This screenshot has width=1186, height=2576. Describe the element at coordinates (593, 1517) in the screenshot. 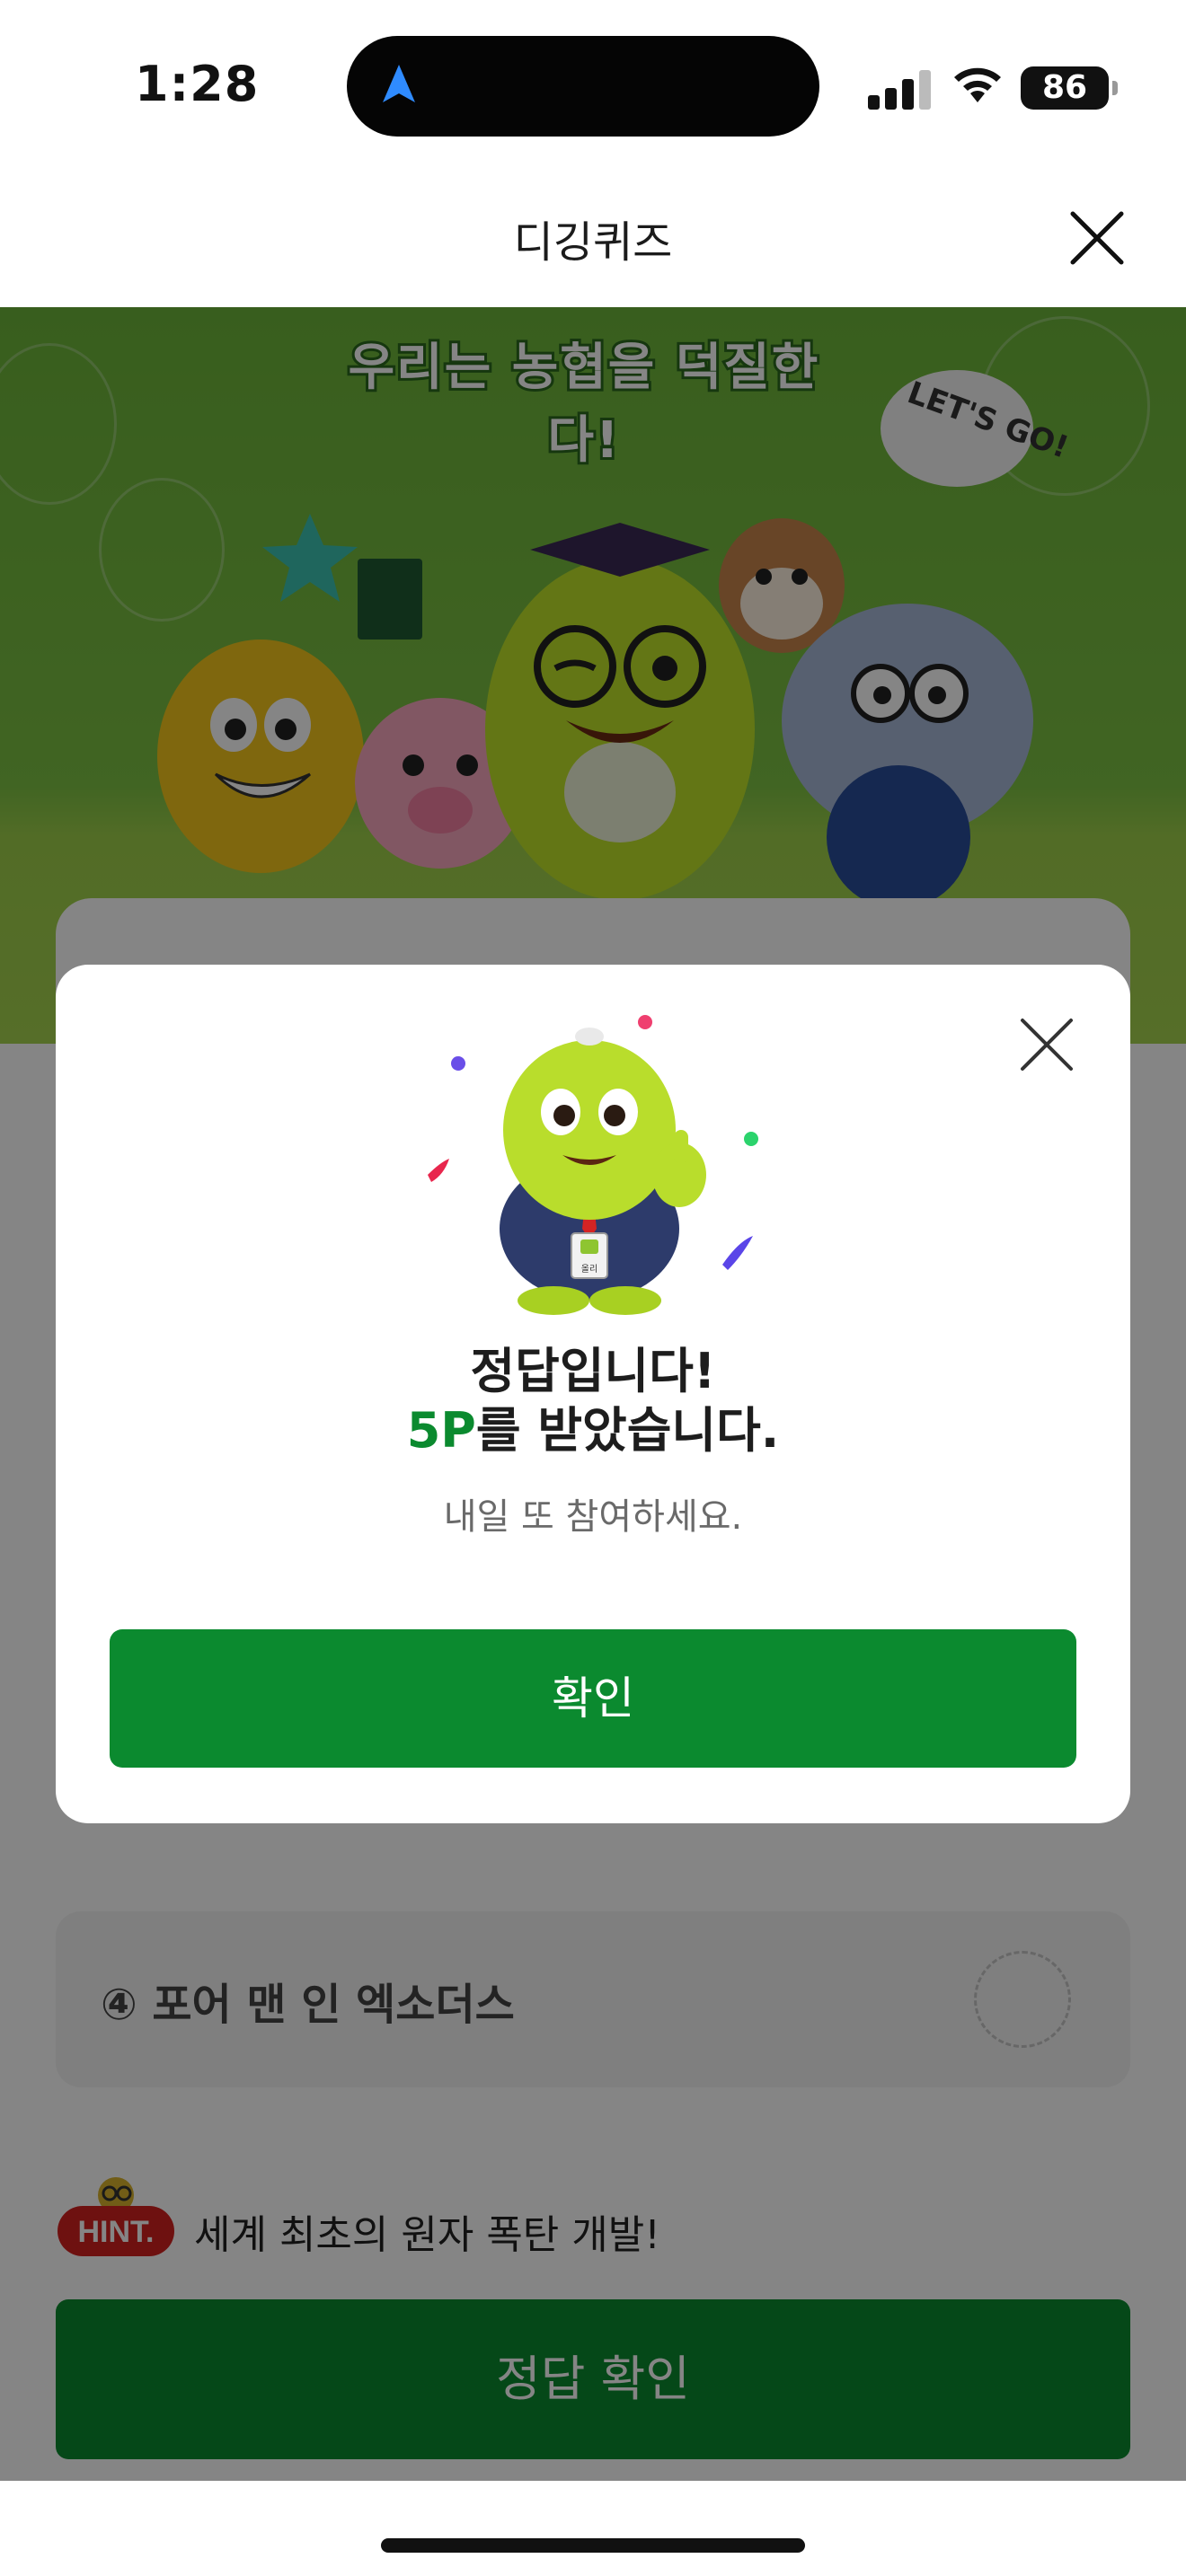

I see `modal-subtitle: 내일 또 참여하세요.` at that location.